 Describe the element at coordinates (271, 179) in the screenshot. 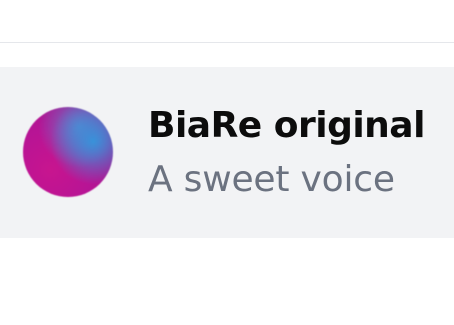

I see `voice-description: A sweet voice` at that location.